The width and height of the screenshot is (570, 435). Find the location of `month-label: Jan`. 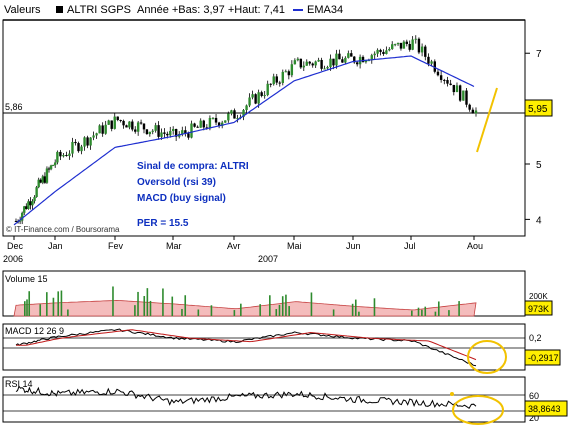

month-label: Jan is located at coordinates (55, 246).